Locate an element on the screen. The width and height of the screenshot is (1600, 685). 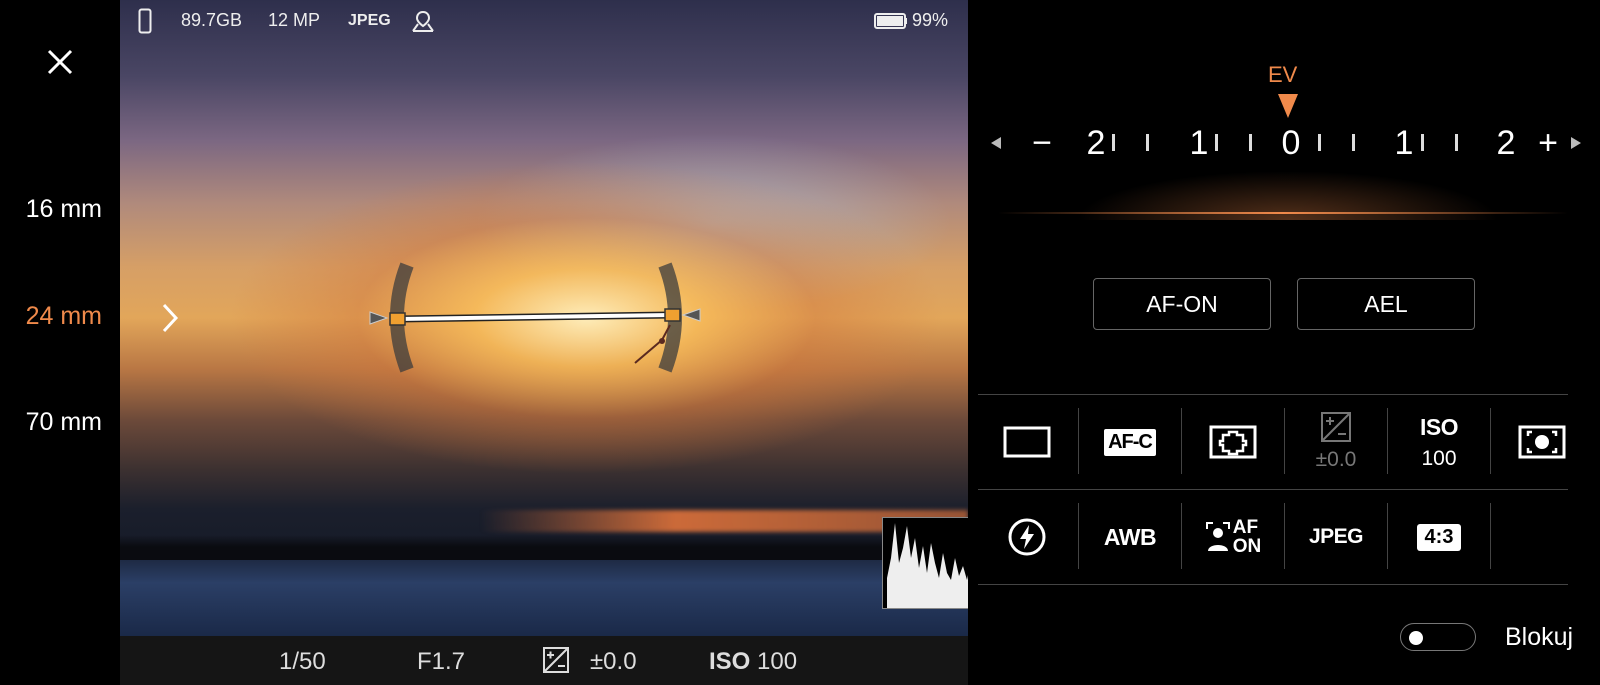
exposure-readout-bar: 1/50 F1.7 ±0.0 ISO 100 is located at coordinates (544, 660).